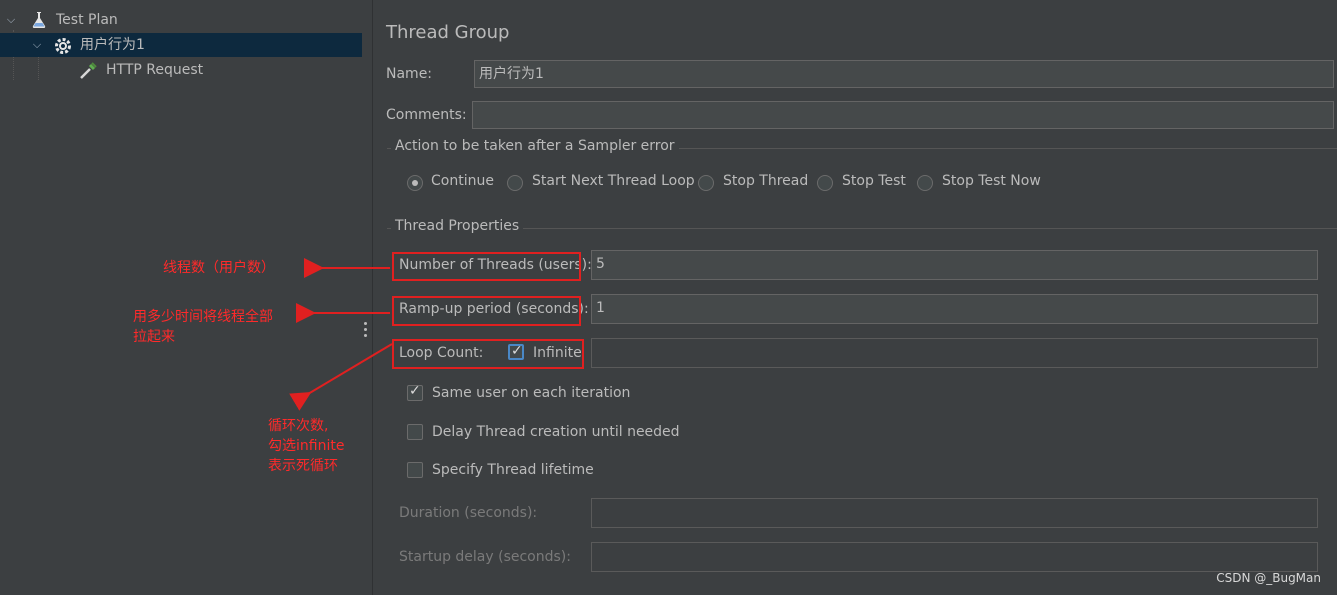 The height and width of the screenshot is (595, 1337). I want to click on annotation-loop-line2: 勾选infinite, so click(306, 446).